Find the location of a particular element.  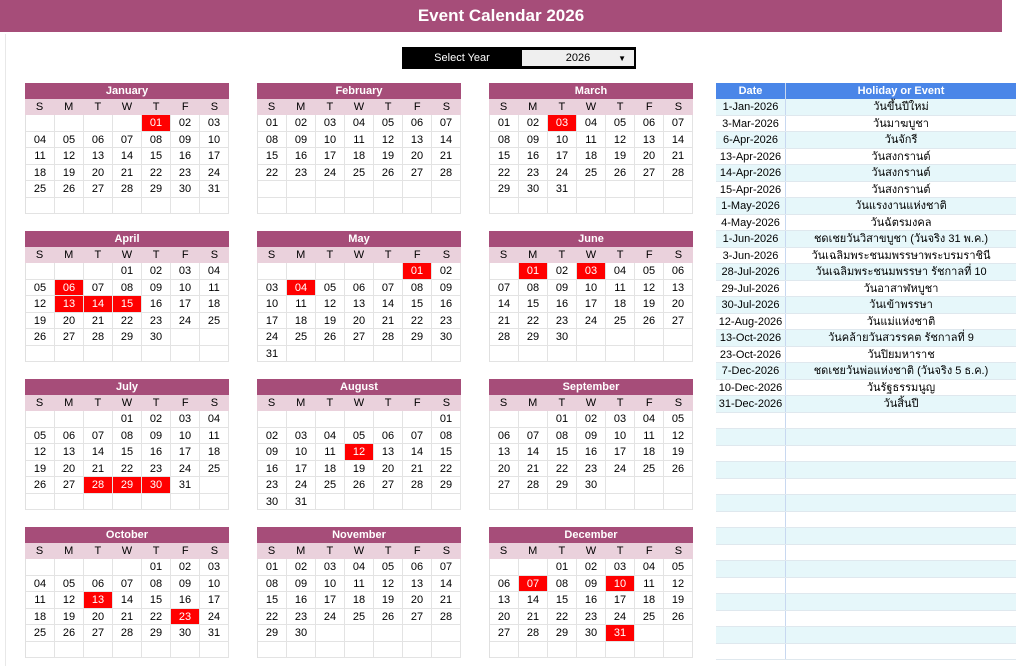

day-cell: 14 is located at coordinates (388, 304).